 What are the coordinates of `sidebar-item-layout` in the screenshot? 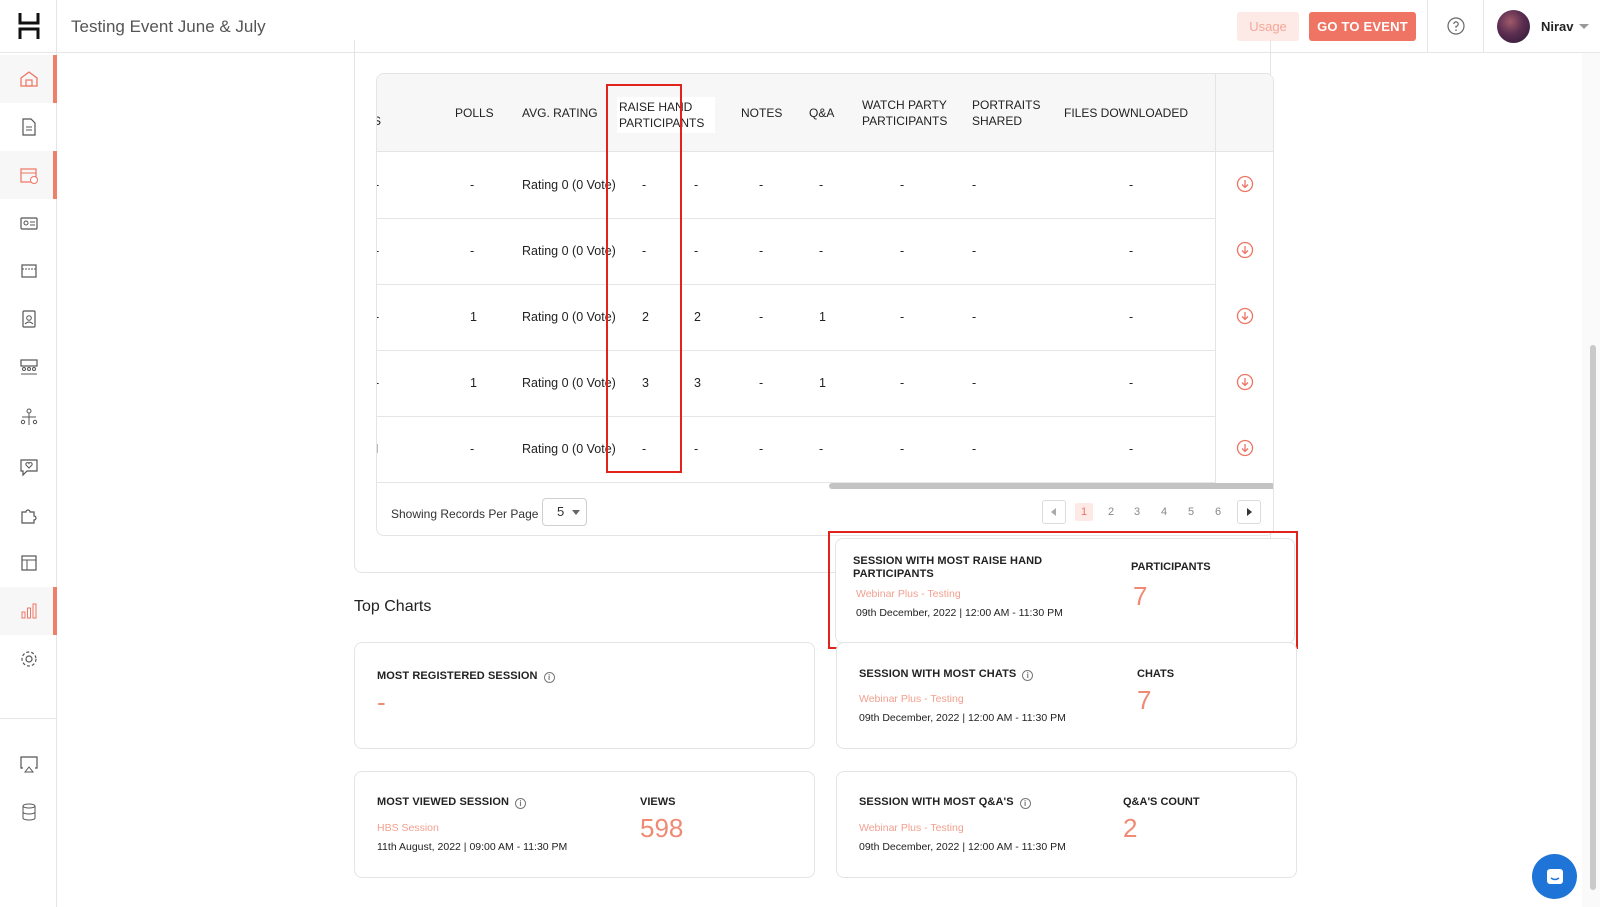 It's located at (28, 563).